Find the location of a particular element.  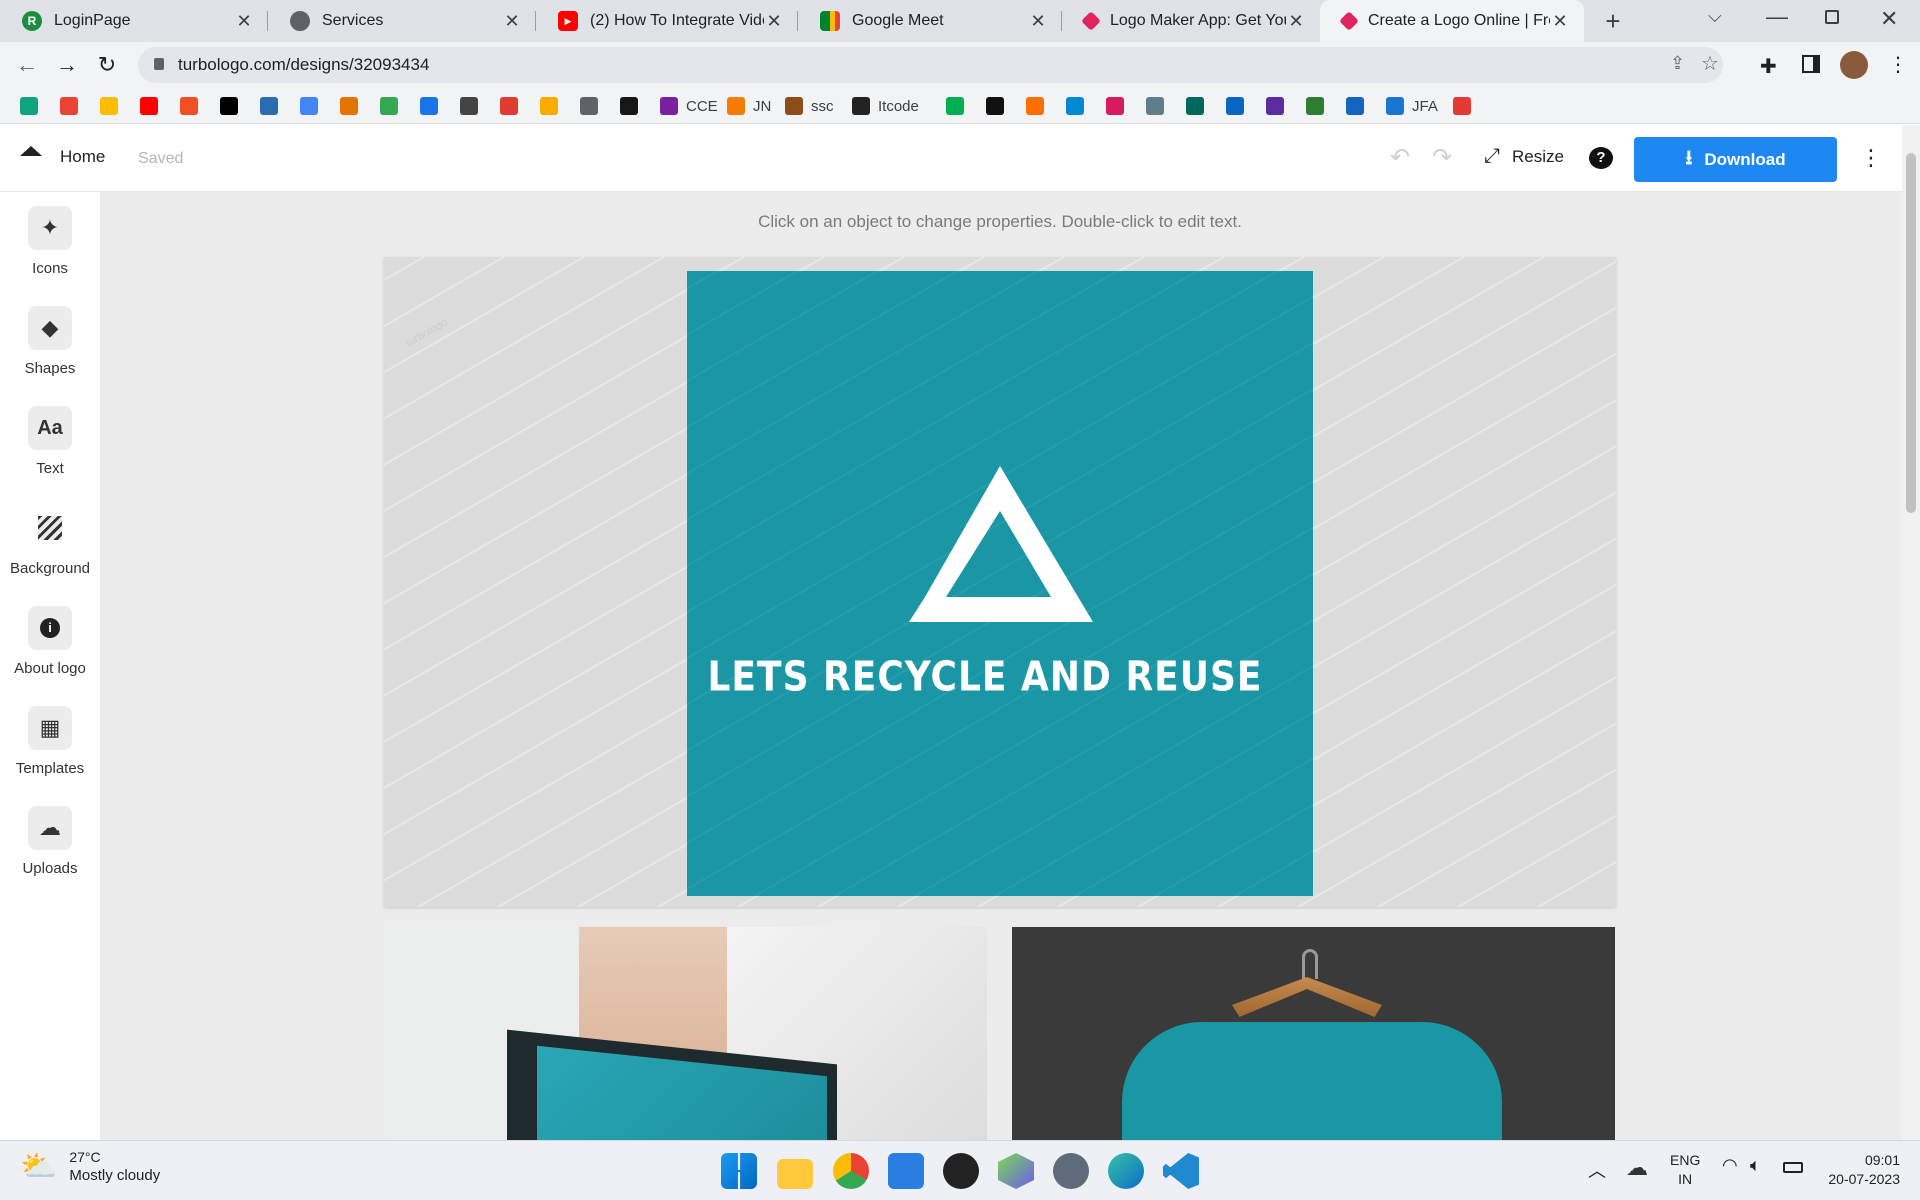

page-scrollbar is located at coordinates (1911, 632).